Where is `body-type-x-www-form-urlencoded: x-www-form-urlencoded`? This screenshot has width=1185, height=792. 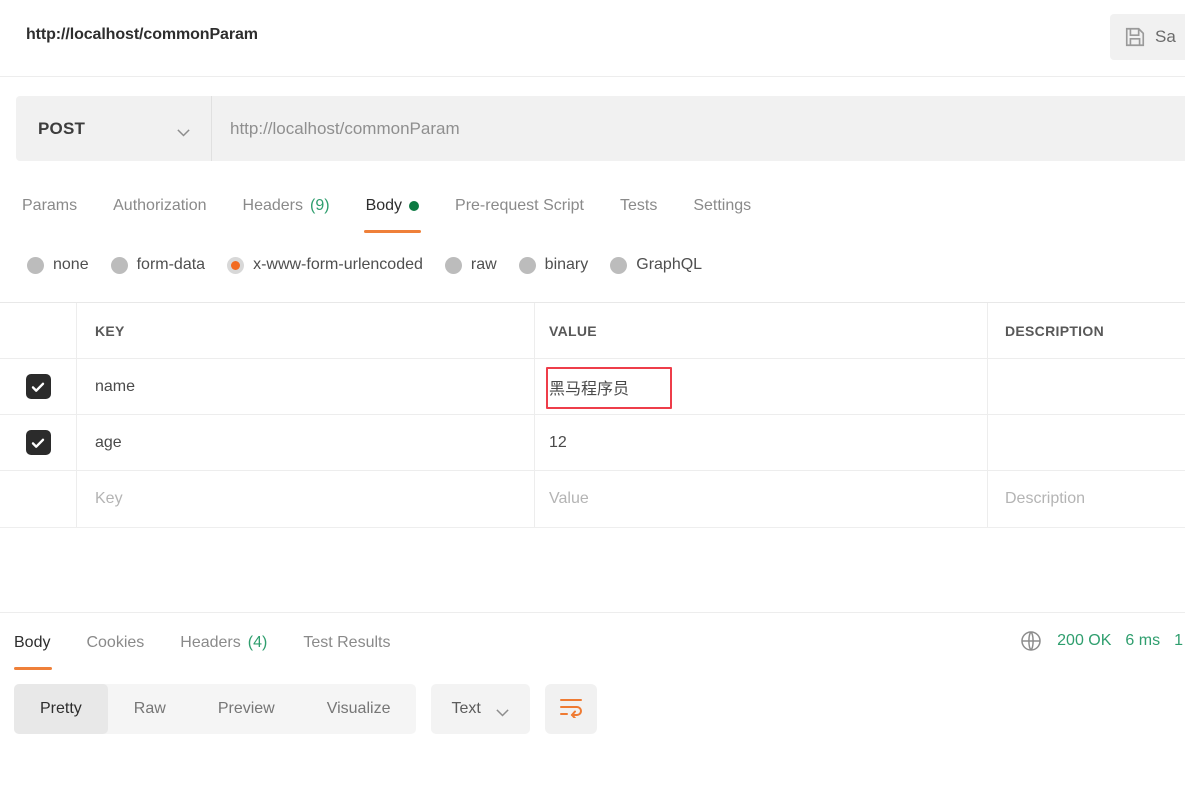
body-type-x-www-form-urlencoded: x-www-form-urlencoded is located at coordinates (325, 265).